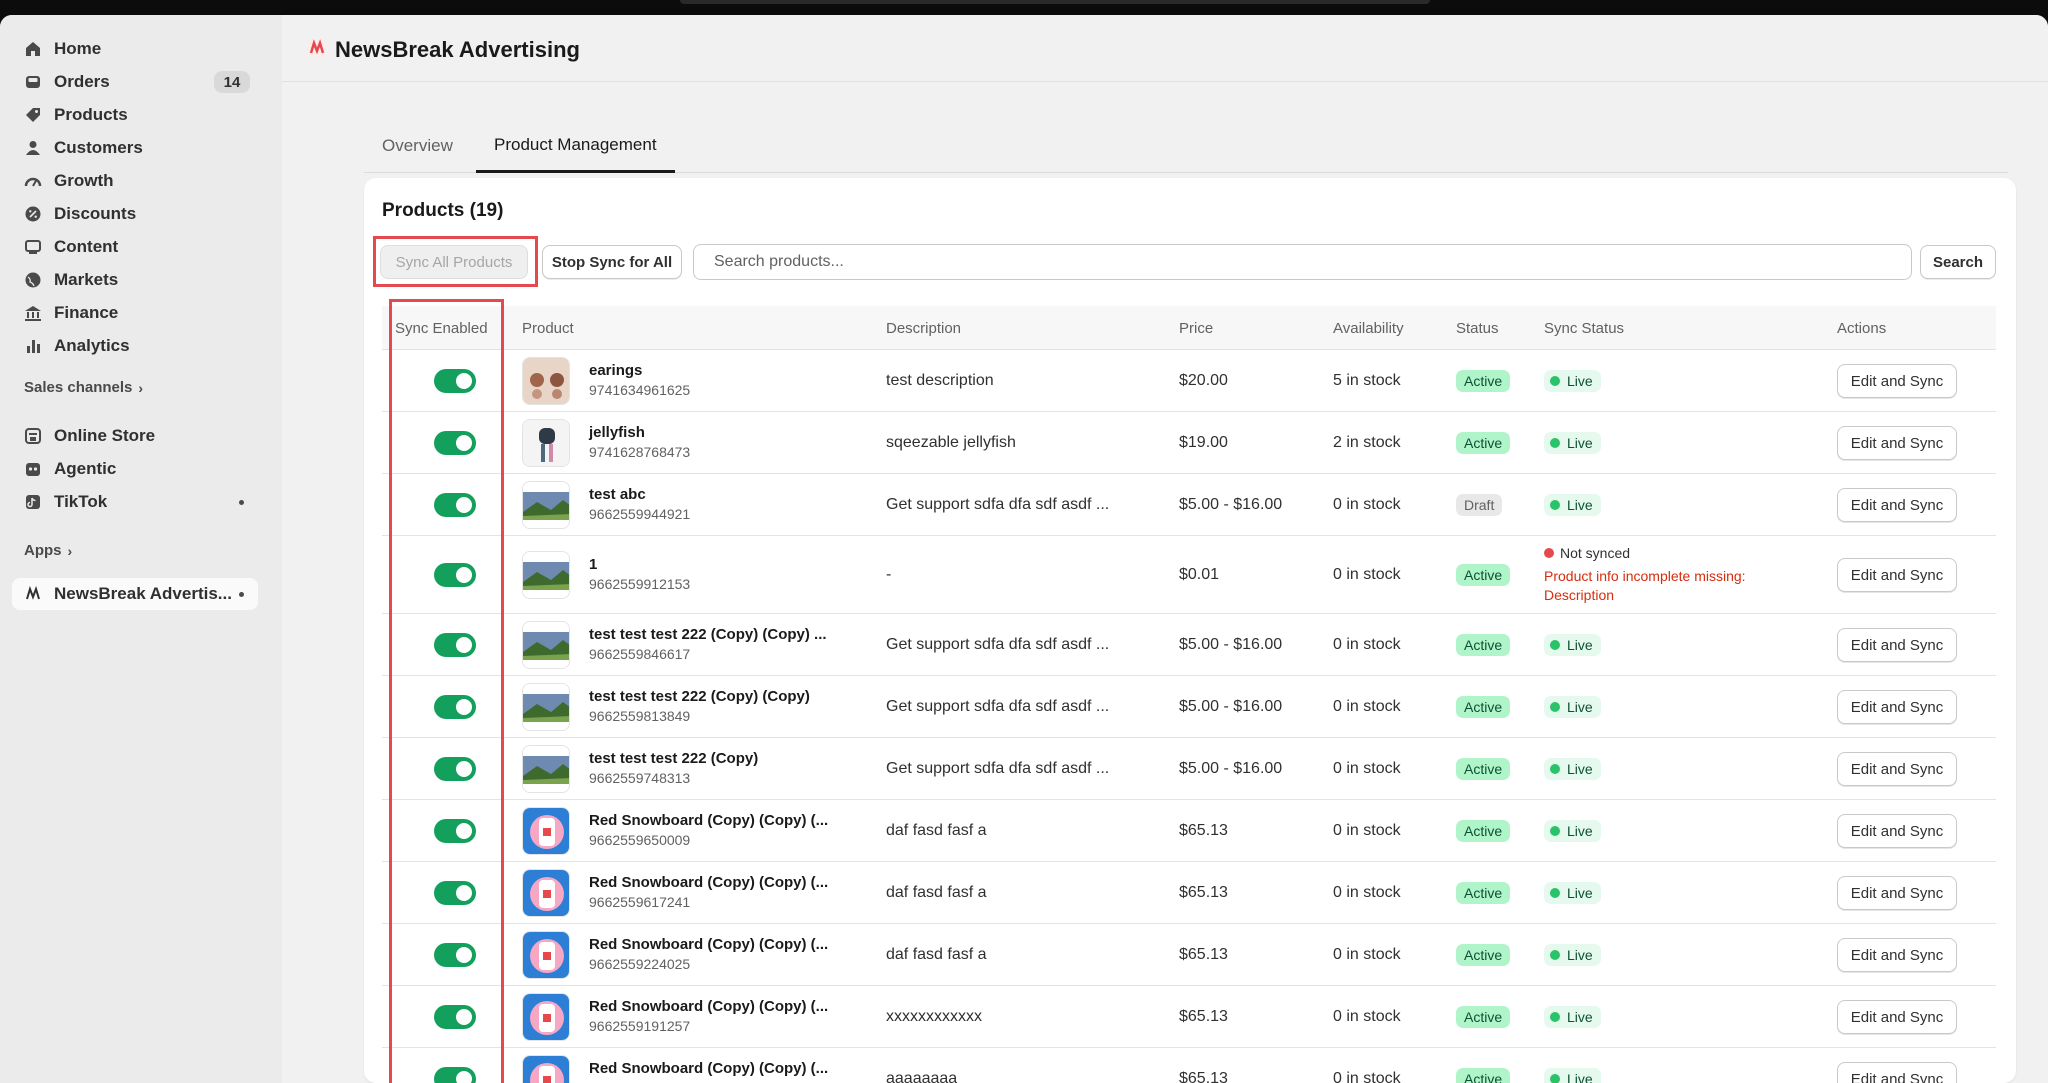 Image resolution: width=2048 pixels, height=1083 pixels. What do you see at coordinates (1862, 328) in the screenshot?
I see `col-actions: Actions` at bounding box center [1862, 328].